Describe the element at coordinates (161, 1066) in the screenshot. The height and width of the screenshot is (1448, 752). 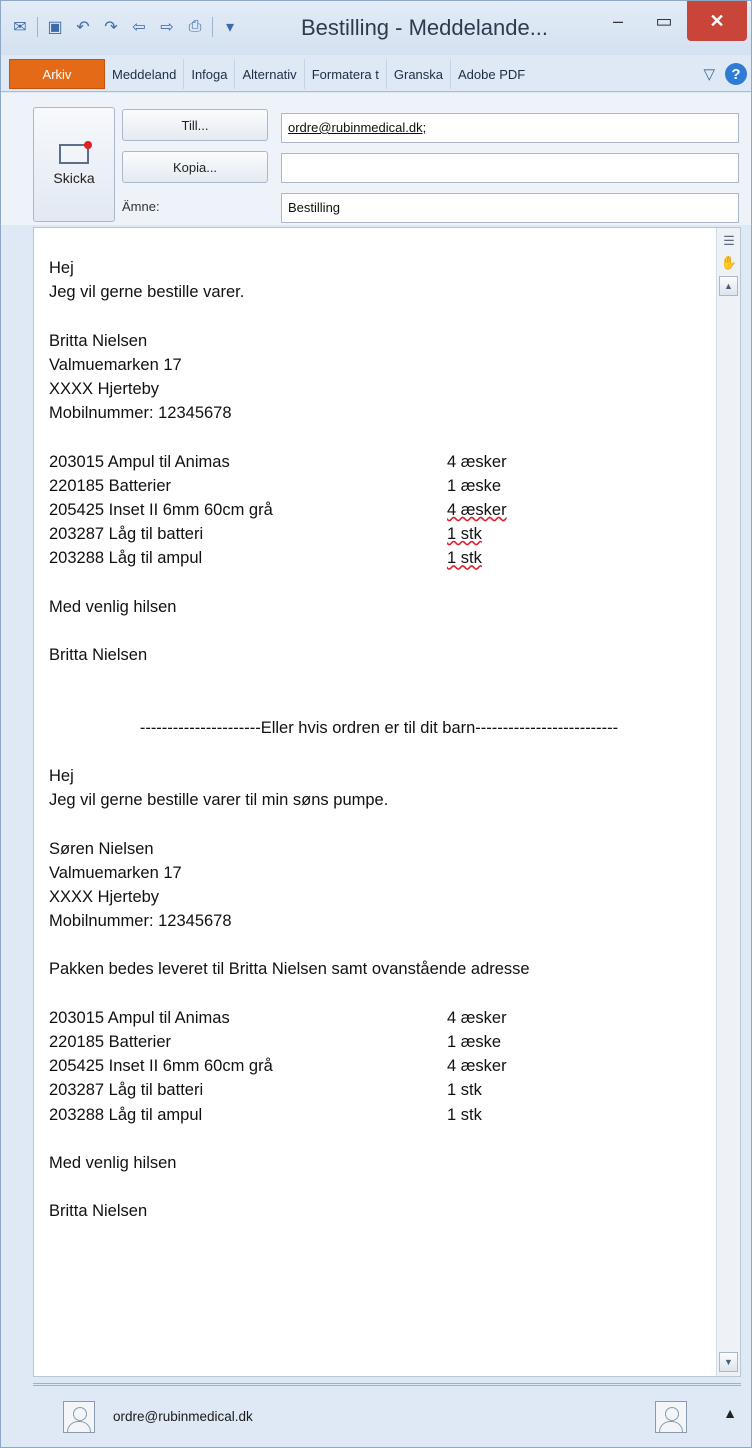
I see `item-description: 205425 Inset II 6mm 60cm grå` at that location.